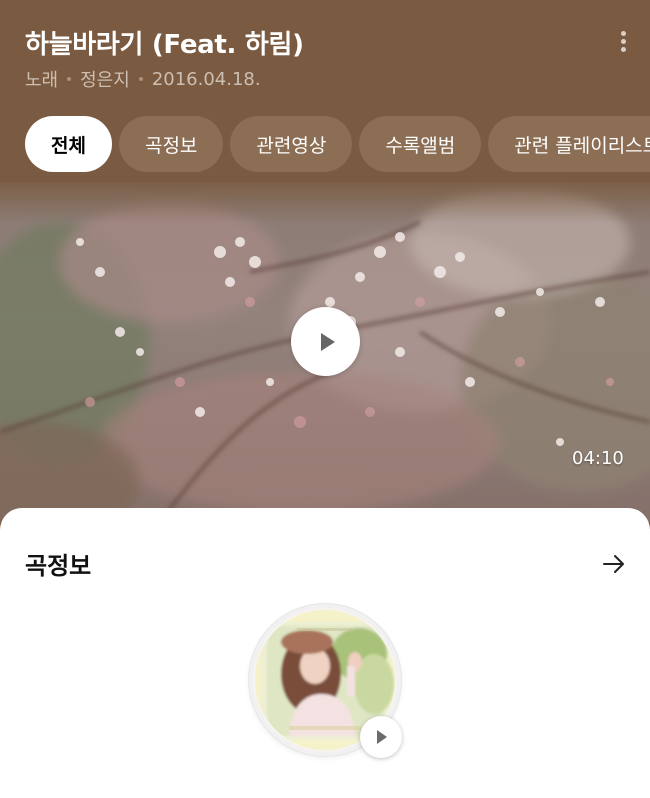 The width and height of the screenshot is (650, 798). I want to click on song-release-date: 2016.04.18., so click(206, 79).